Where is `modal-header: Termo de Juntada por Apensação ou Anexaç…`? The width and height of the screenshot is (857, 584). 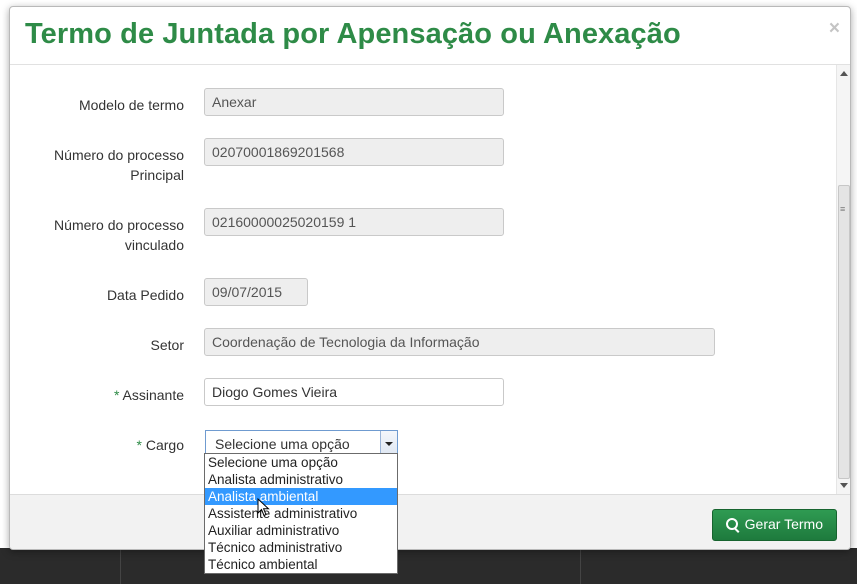
modal-header: Termo de Juntada por Apensação ou Anexaç… is located at coordinates (430, 36).